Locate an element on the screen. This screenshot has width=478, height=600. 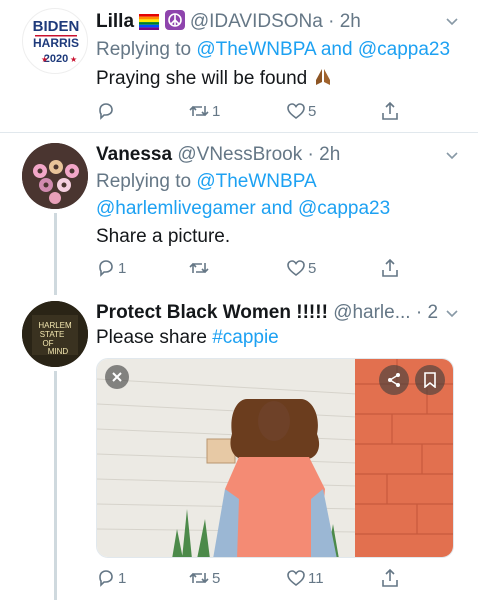
avatar-text-state: STATE is located at coordinates (52, 334).